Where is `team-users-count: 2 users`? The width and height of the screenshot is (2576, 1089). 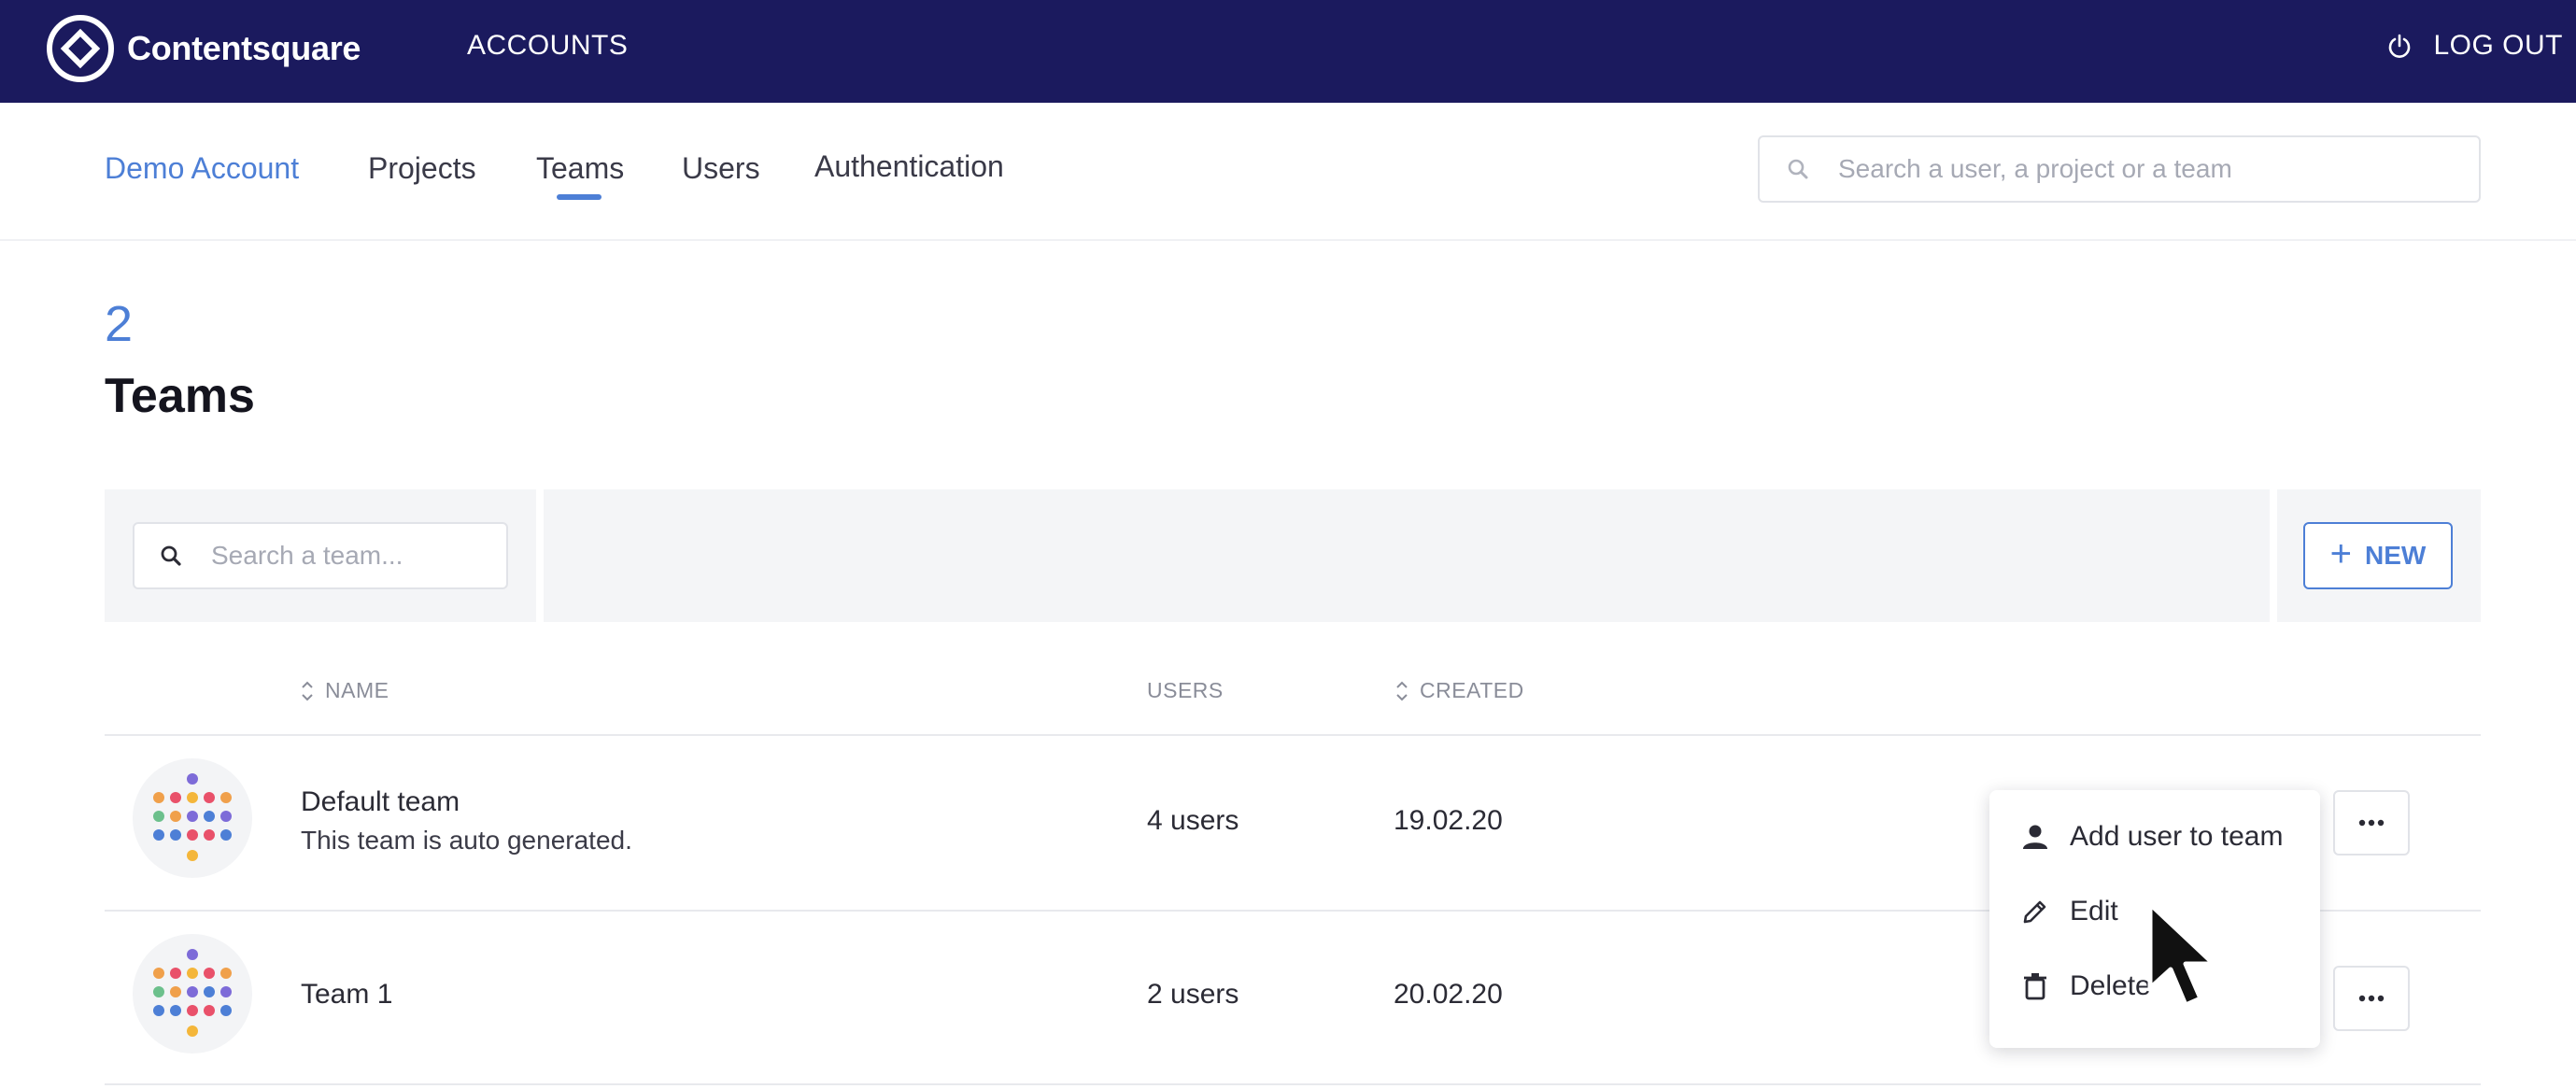 team-users-count: 2 users is located at coordinates (1193, 994).